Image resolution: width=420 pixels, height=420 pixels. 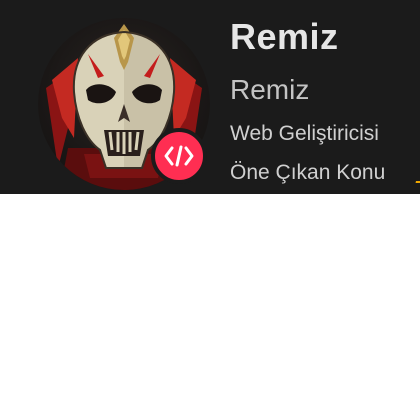 I want to click on featured-topic-label: Öne Çıkan Konu, so click(x=308, y=172).